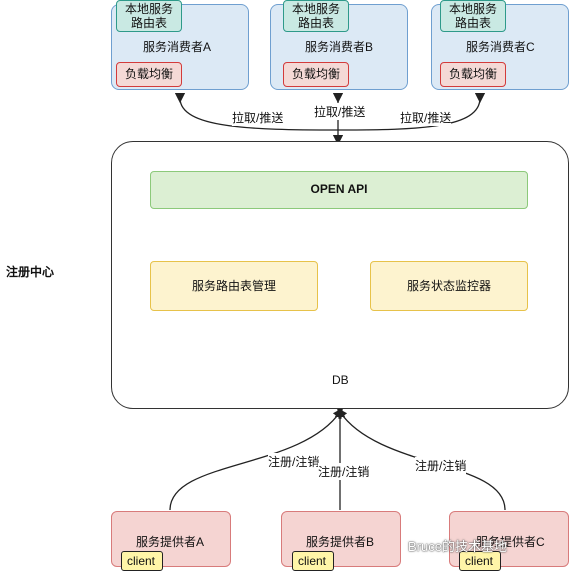  I want to click on provider-a-name: 服务提供者A, so click(170, 542).